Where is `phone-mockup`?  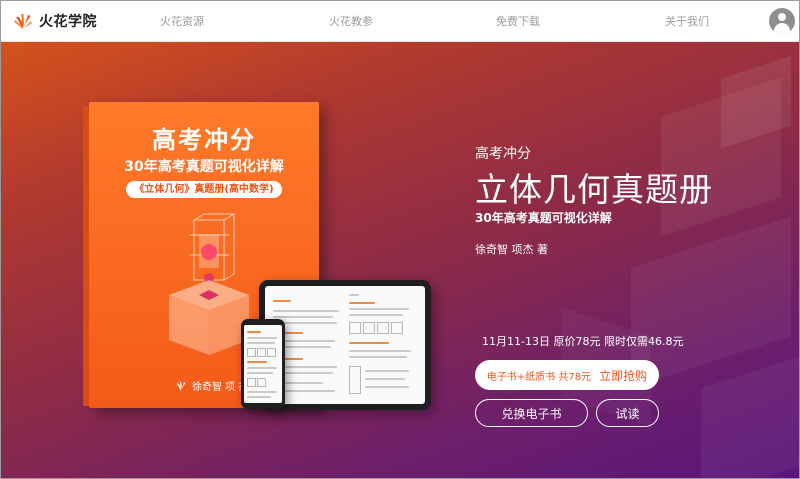
phone-mockup is located at coordinates (263, 364).